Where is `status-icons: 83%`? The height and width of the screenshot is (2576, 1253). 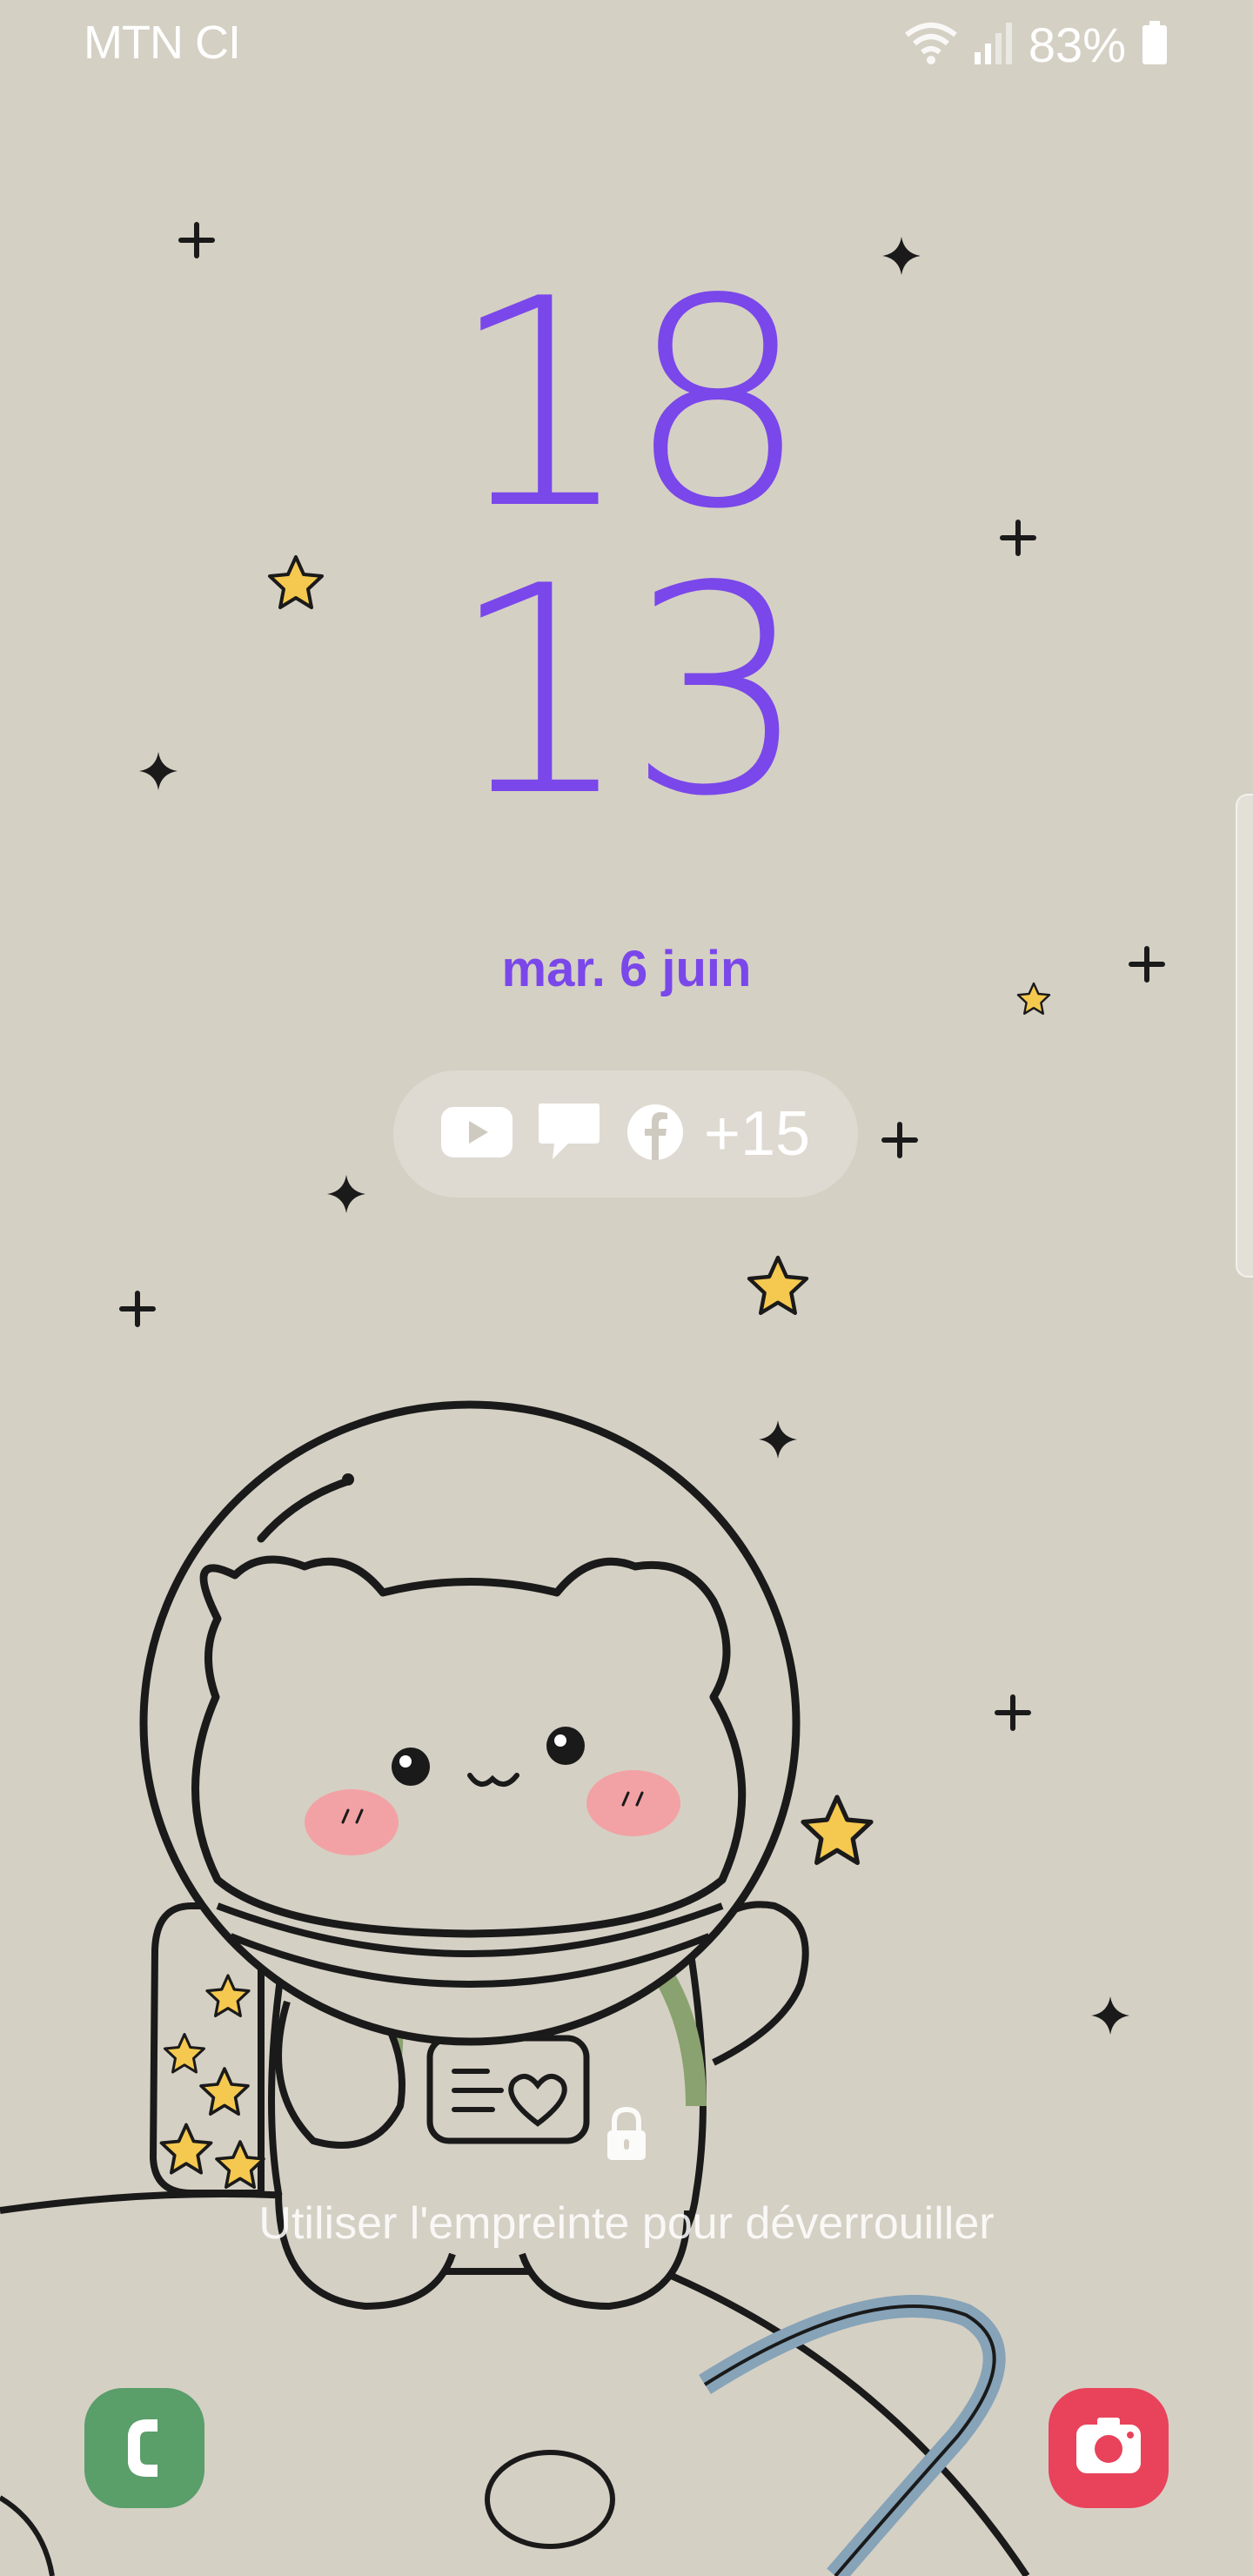 status-icons: 83% is located at coordinates (1036, 44).